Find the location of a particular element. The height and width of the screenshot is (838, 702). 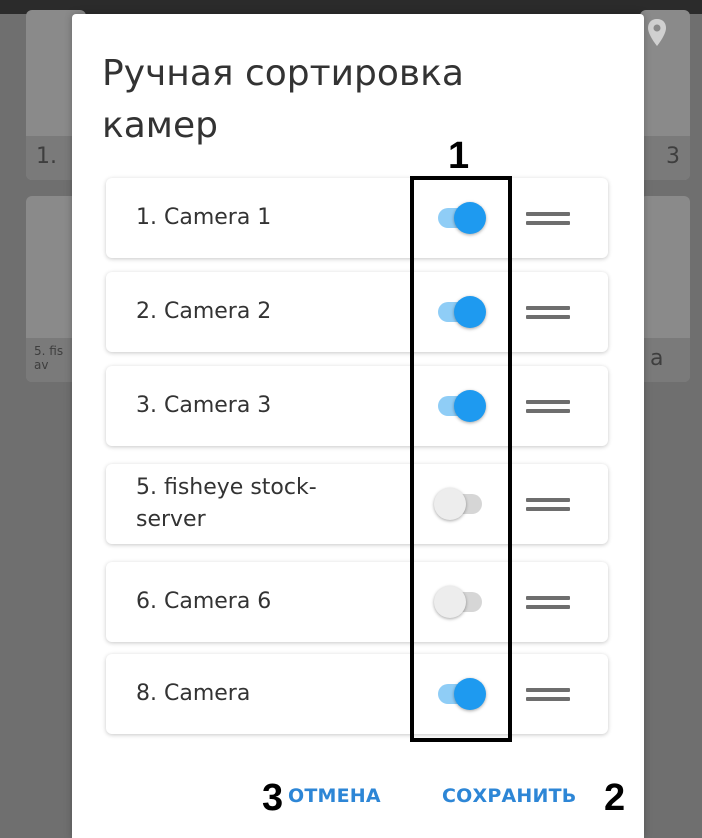

dialog-title: Ручная сортировка камер is located at coordinates (283, 99).